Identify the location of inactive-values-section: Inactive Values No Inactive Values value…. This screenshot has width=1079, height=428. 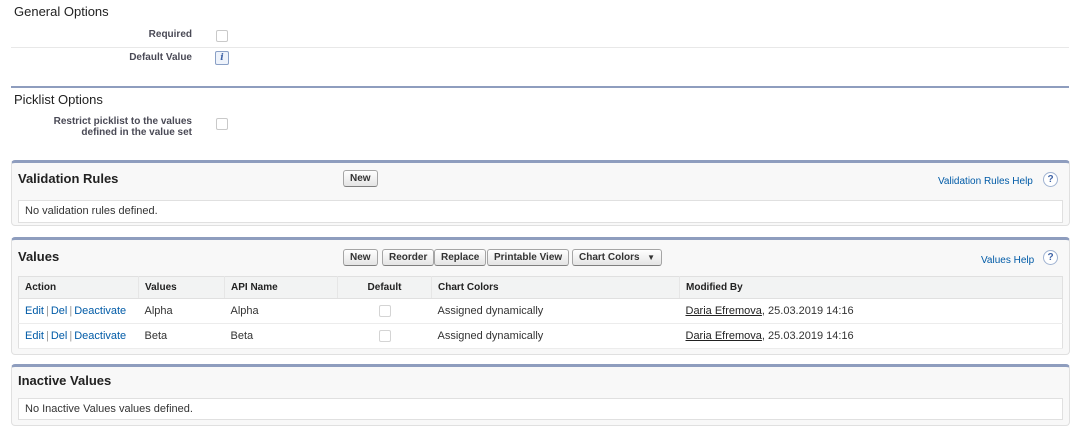
(540, 395).